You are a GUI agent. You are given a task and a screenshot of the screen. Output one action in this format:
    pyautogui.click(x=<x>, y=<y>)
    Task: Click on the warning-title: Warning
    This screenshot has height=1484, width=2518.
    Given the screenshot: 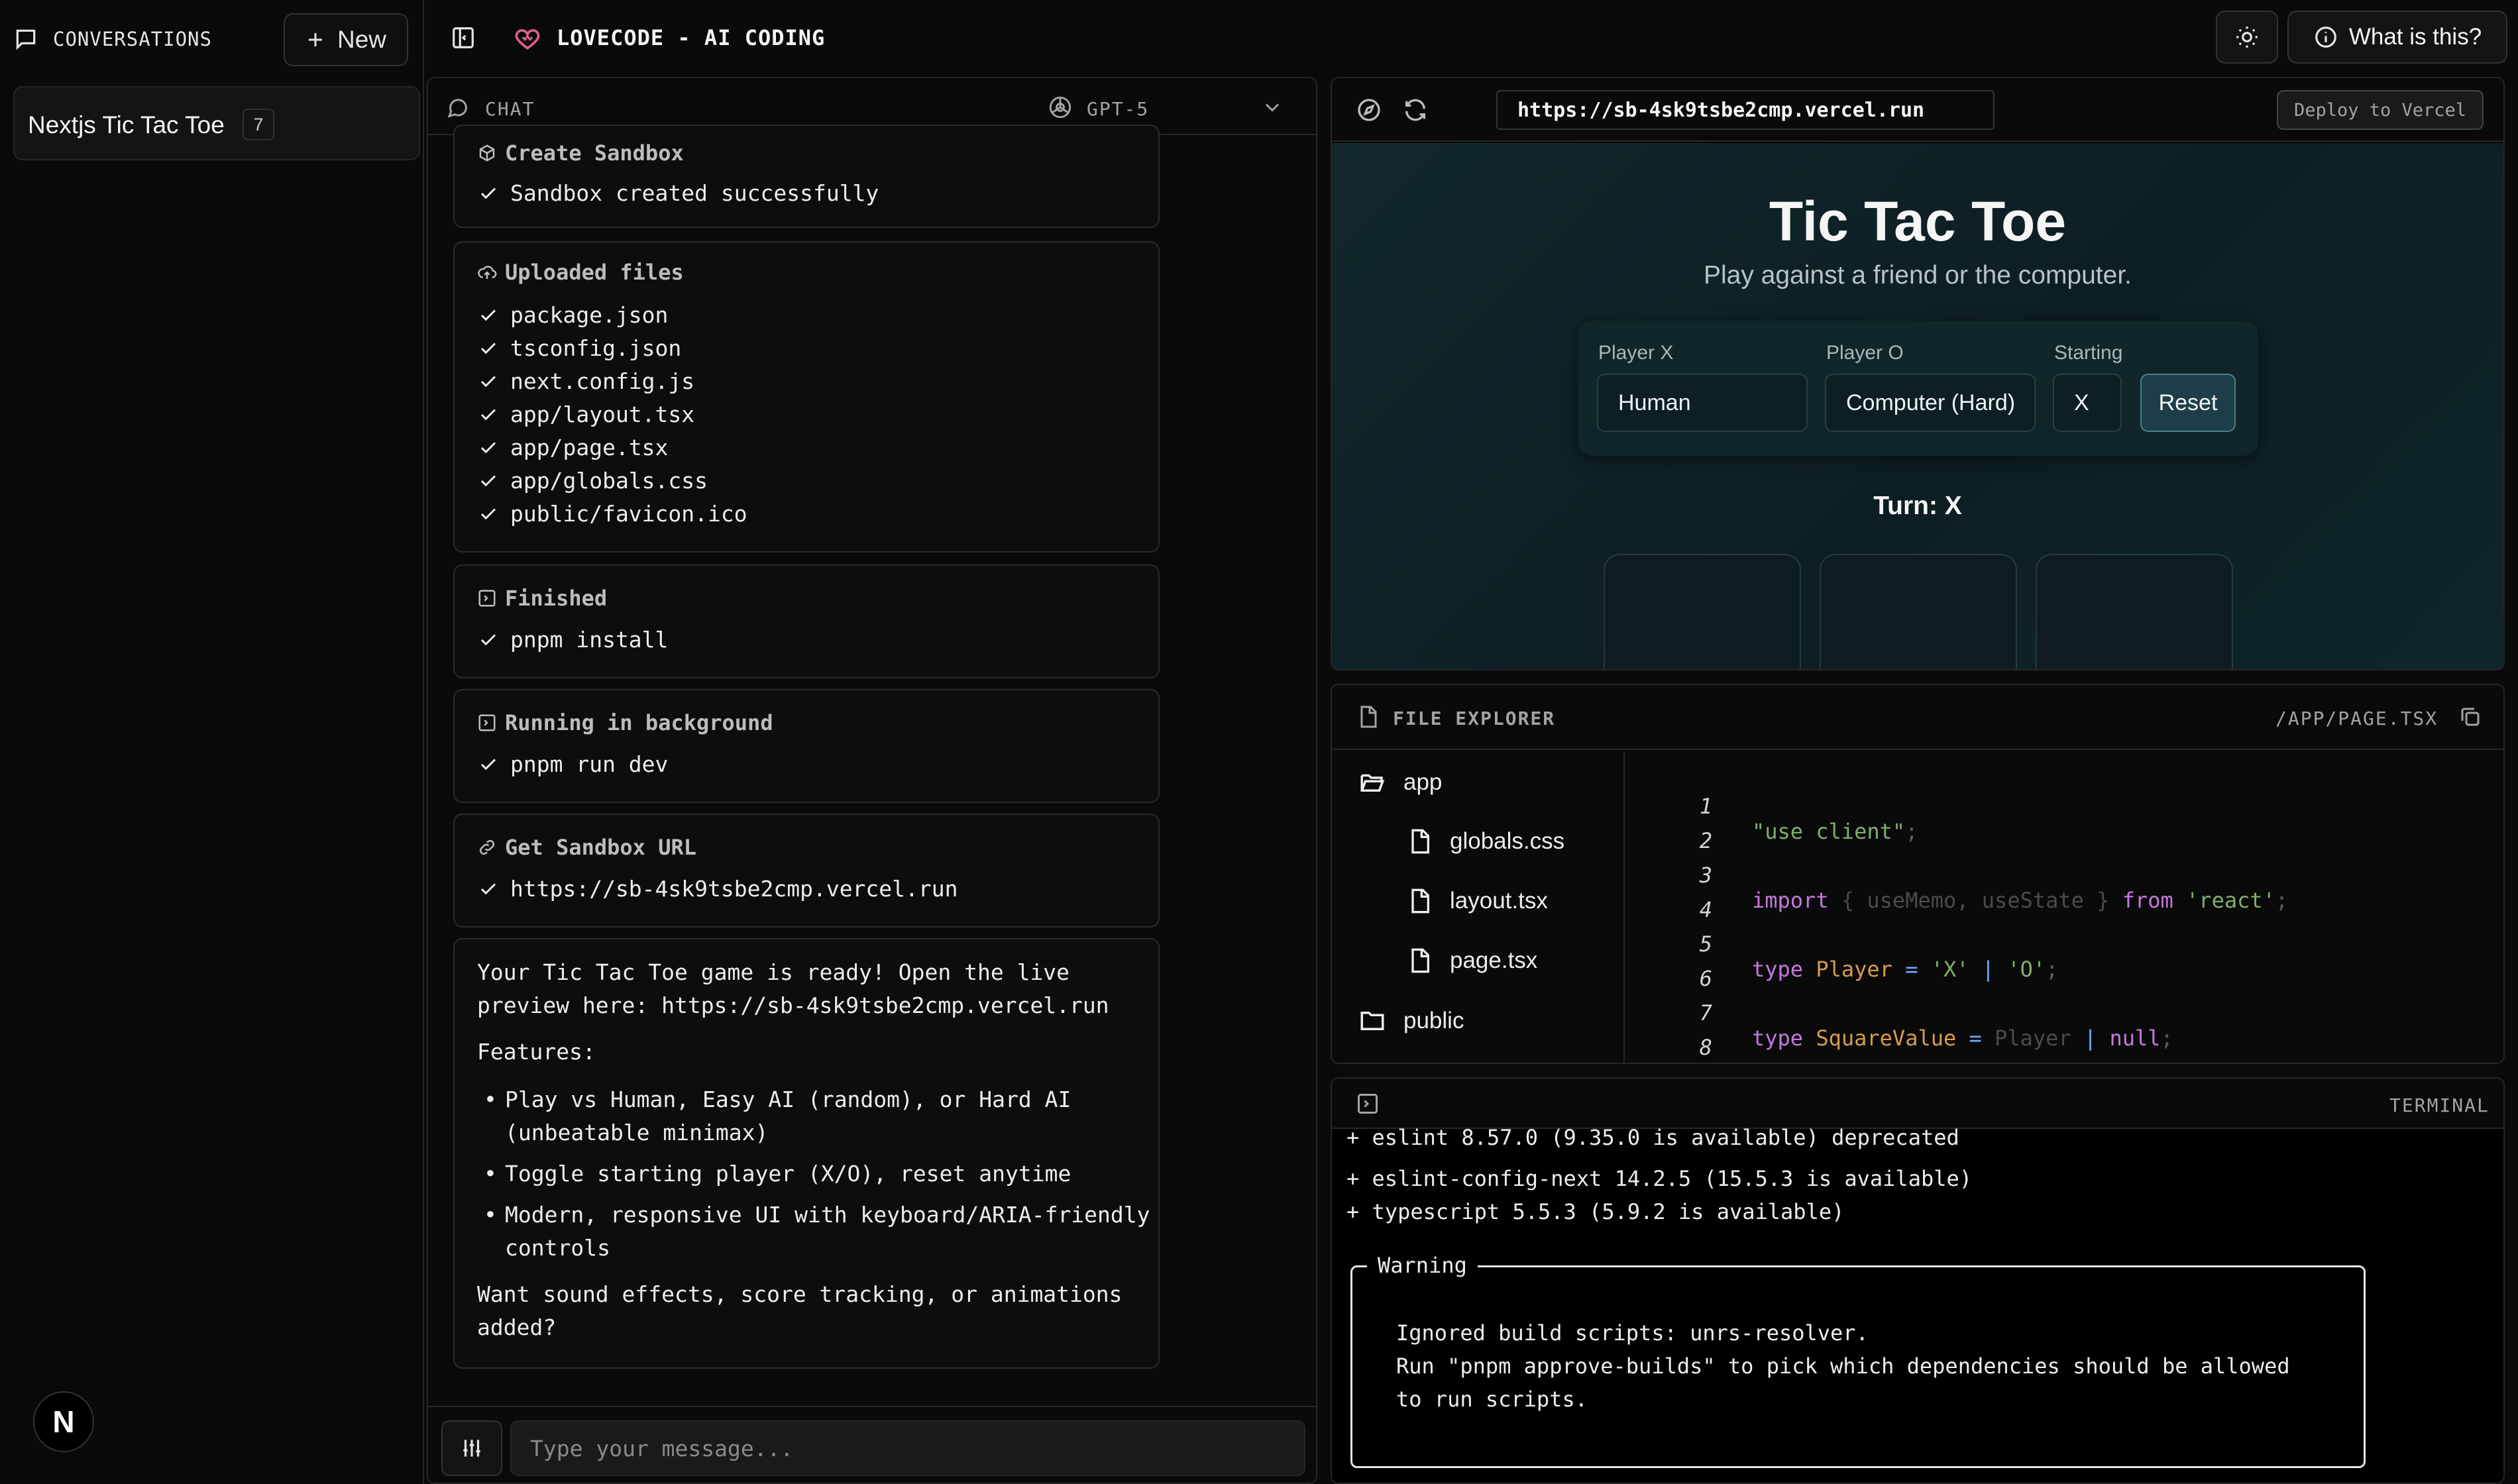 What is the action you would take?
    pyautogui.click(x=1423, y=1265)
    